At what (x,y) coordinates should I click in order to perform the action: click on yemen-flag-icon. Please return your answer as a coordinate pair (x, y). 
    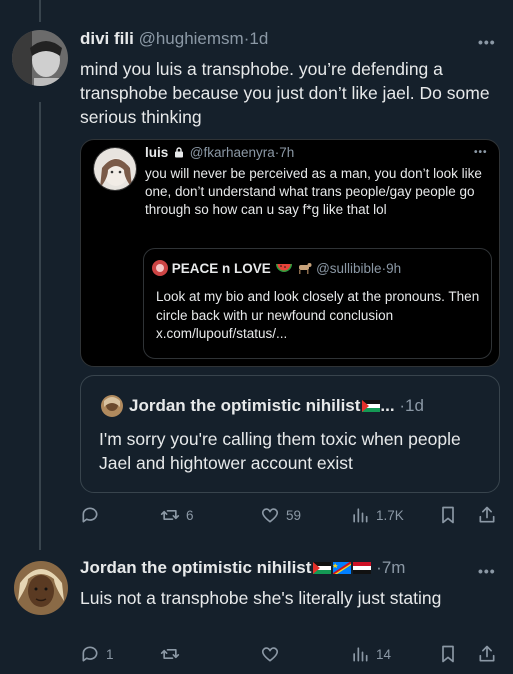
    Looking at the image, I should click on (362, 568).